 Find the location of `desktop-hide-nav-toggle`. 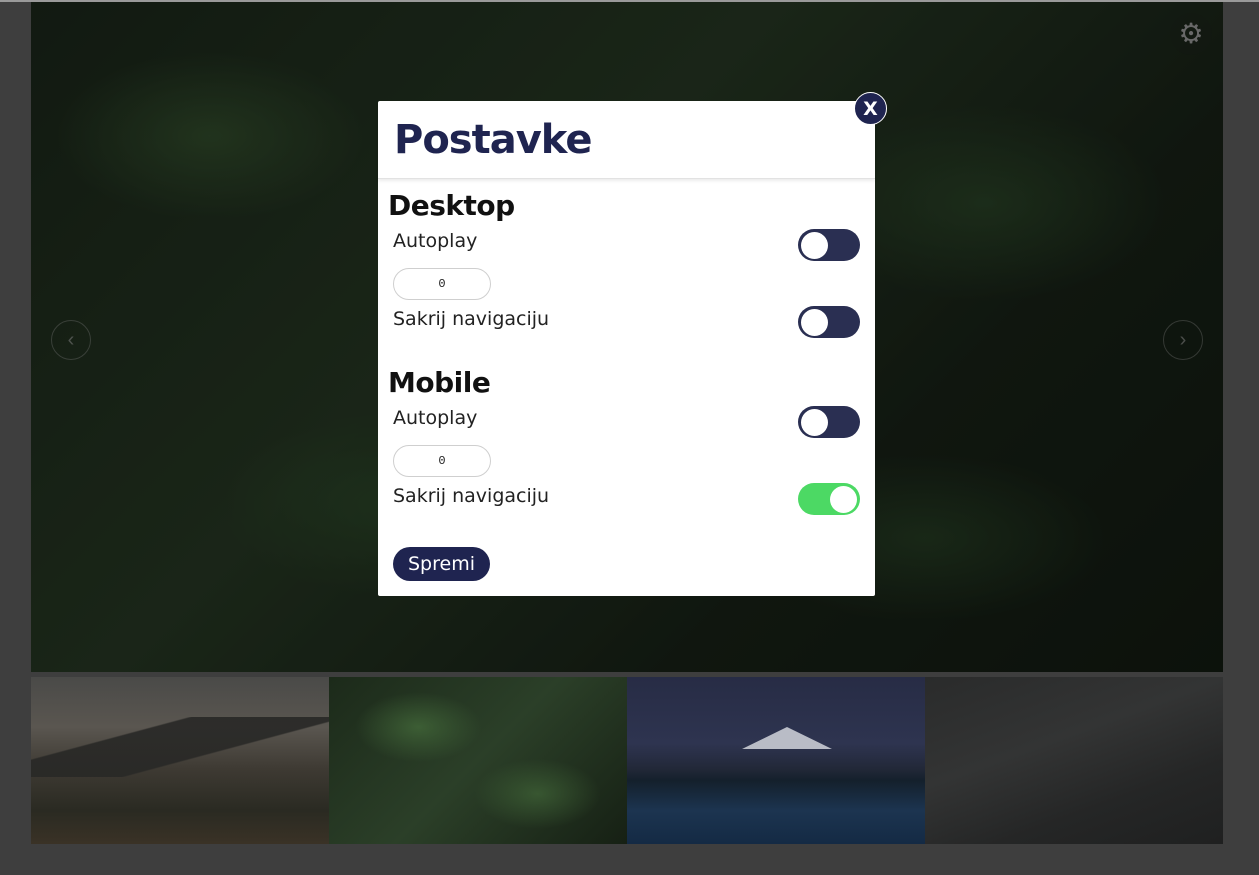

desktop-hide-nav-toggle is located at coordinates (829, 322).